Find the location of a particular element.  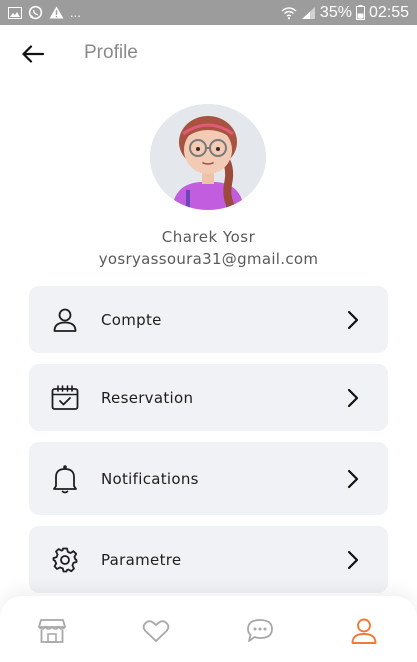

menu-item-reservation: Reservation is located at coordinates (208, 397).